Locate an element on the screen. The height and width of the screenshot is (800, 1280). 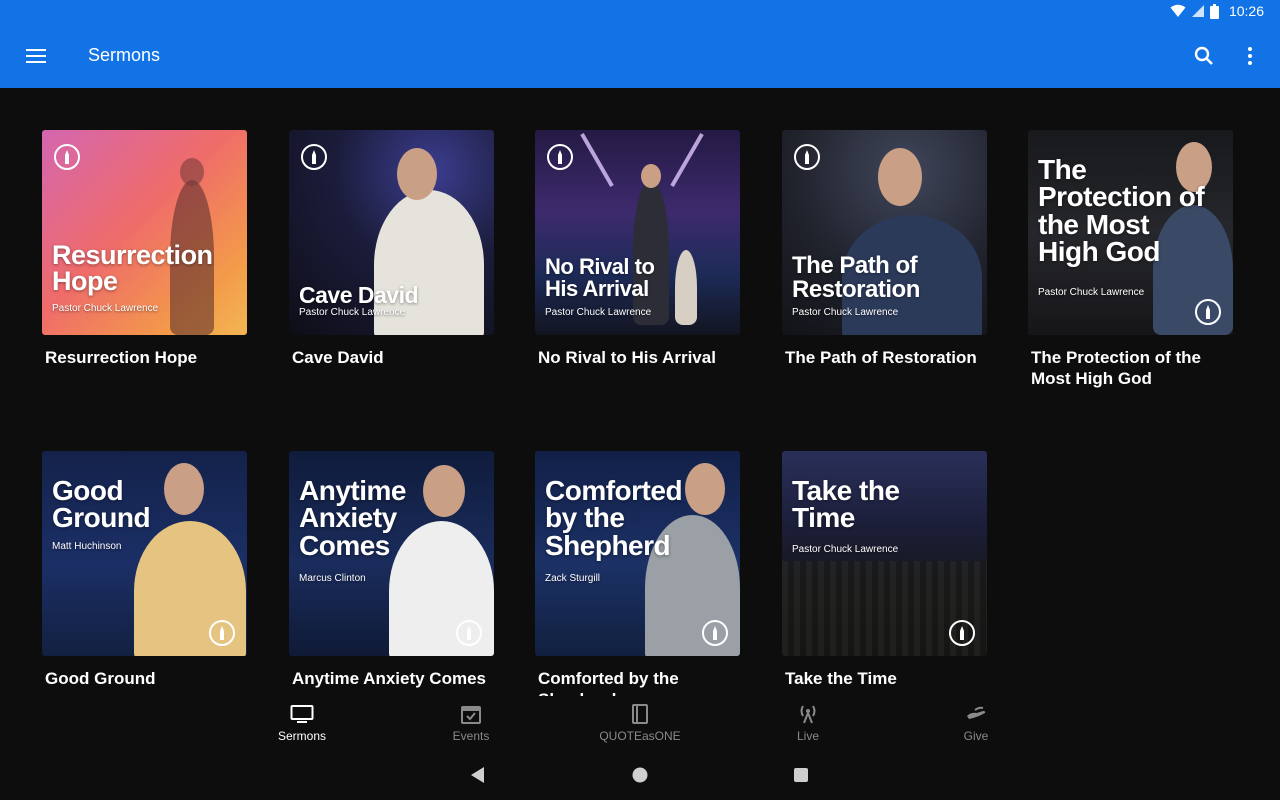
sermon-card: Good Ground Matt Huchinson Good Ground is located at coordinates (144, 570).